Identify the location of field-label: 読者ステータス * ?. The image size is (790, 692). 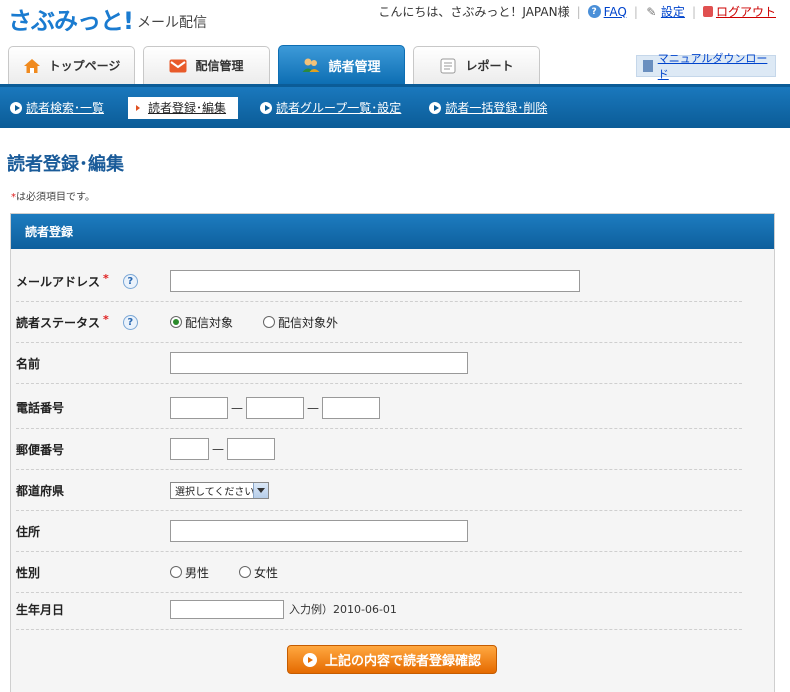
(93, 321).